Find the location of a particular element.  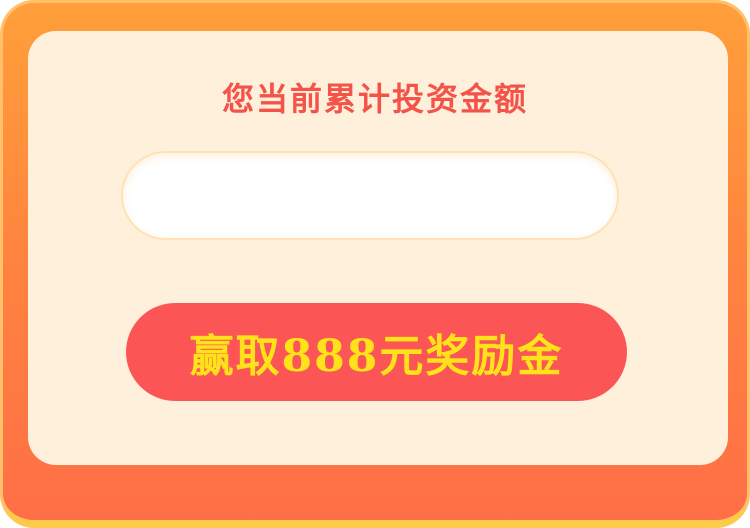

claim-reward-button: 赢取888元奖励金 is located at coordinates (376, 352).